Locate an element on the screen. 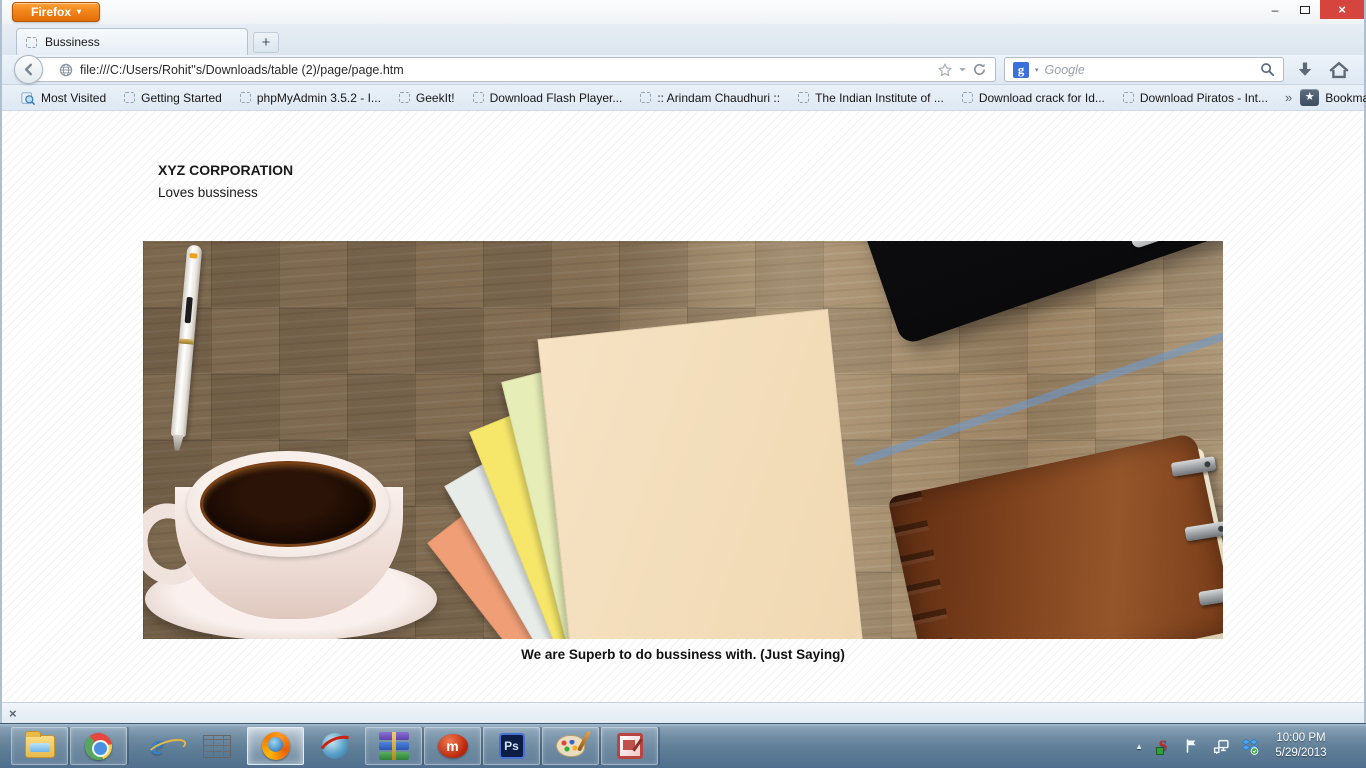  globe-red-swoosh-icon is located at coordinates (334, 746).